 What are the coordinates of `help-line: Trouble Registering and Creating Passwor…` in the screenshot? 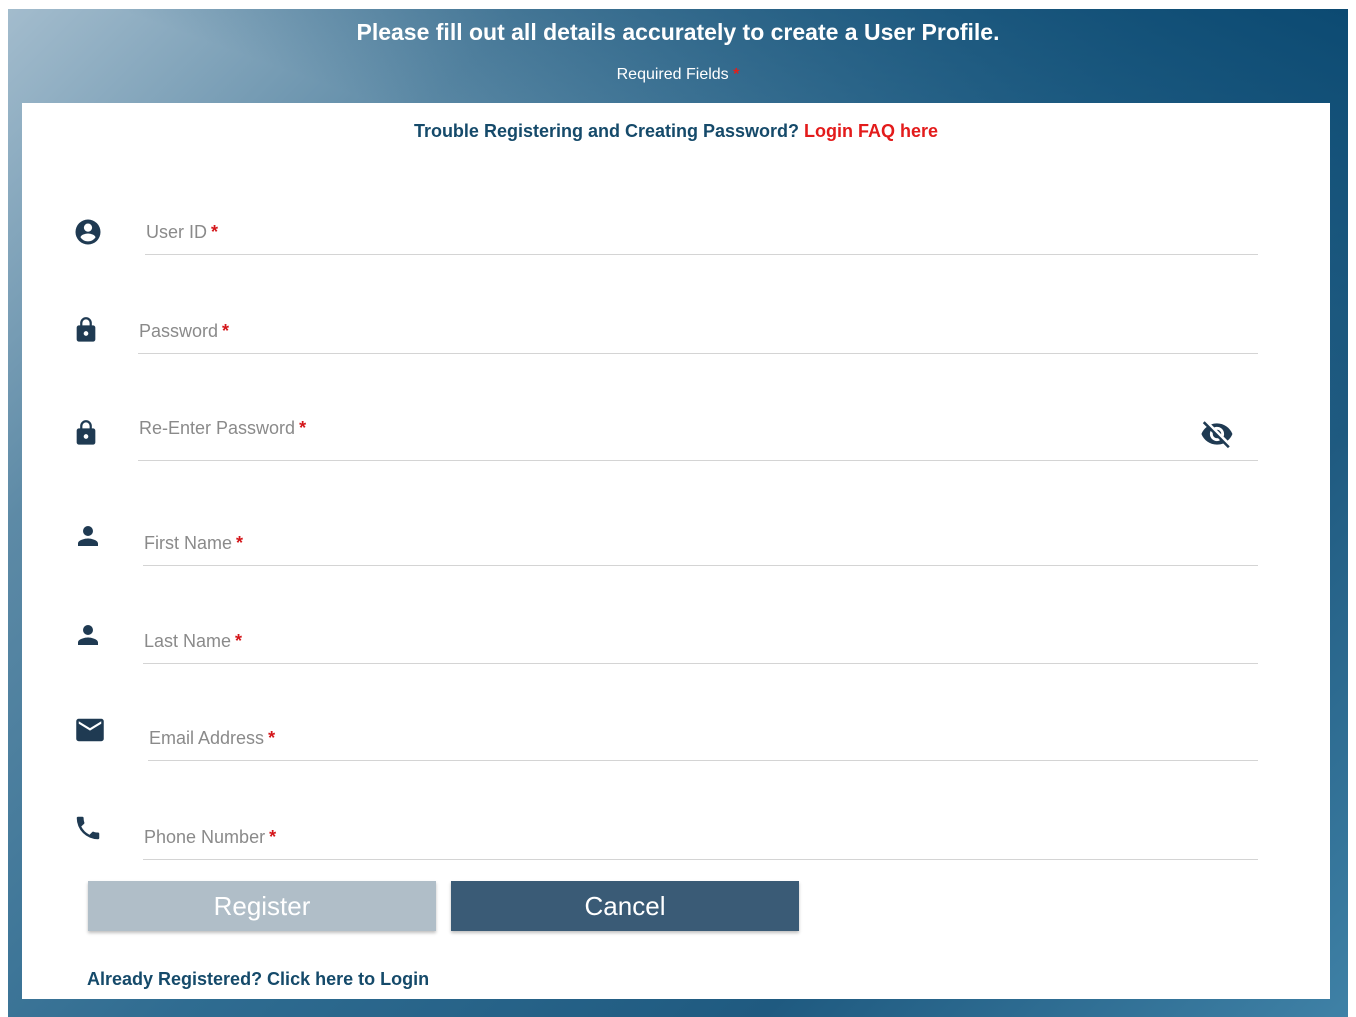 It's located at (676, 131).